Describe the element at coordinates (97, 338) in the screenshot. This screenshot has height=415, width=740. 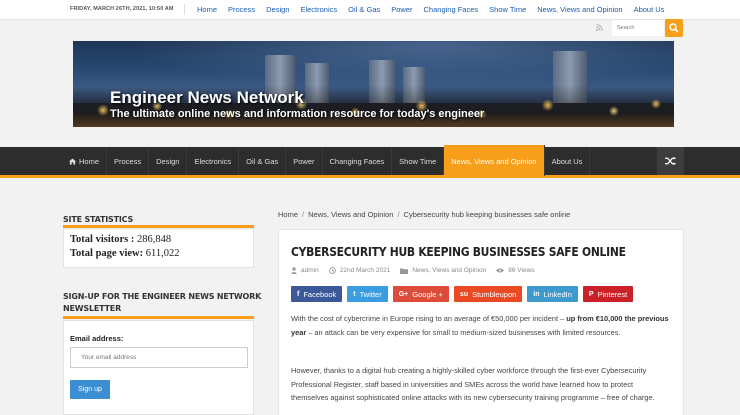
I see `email-label: Email address:` at that location.